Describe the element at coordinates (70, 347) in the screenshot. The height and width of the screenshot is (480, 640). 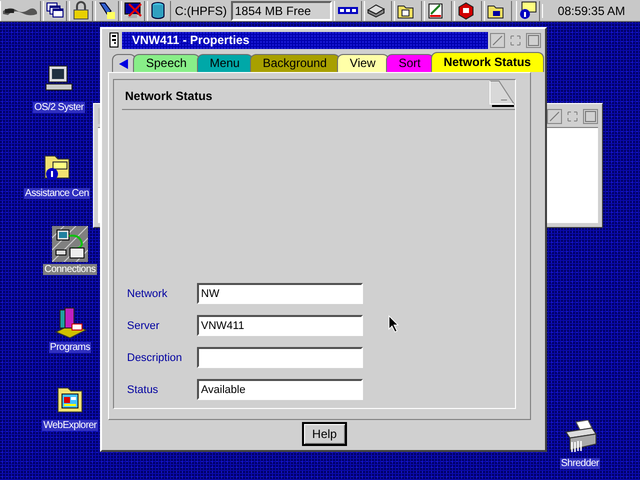
I see `icon-label: Programs` at that location.